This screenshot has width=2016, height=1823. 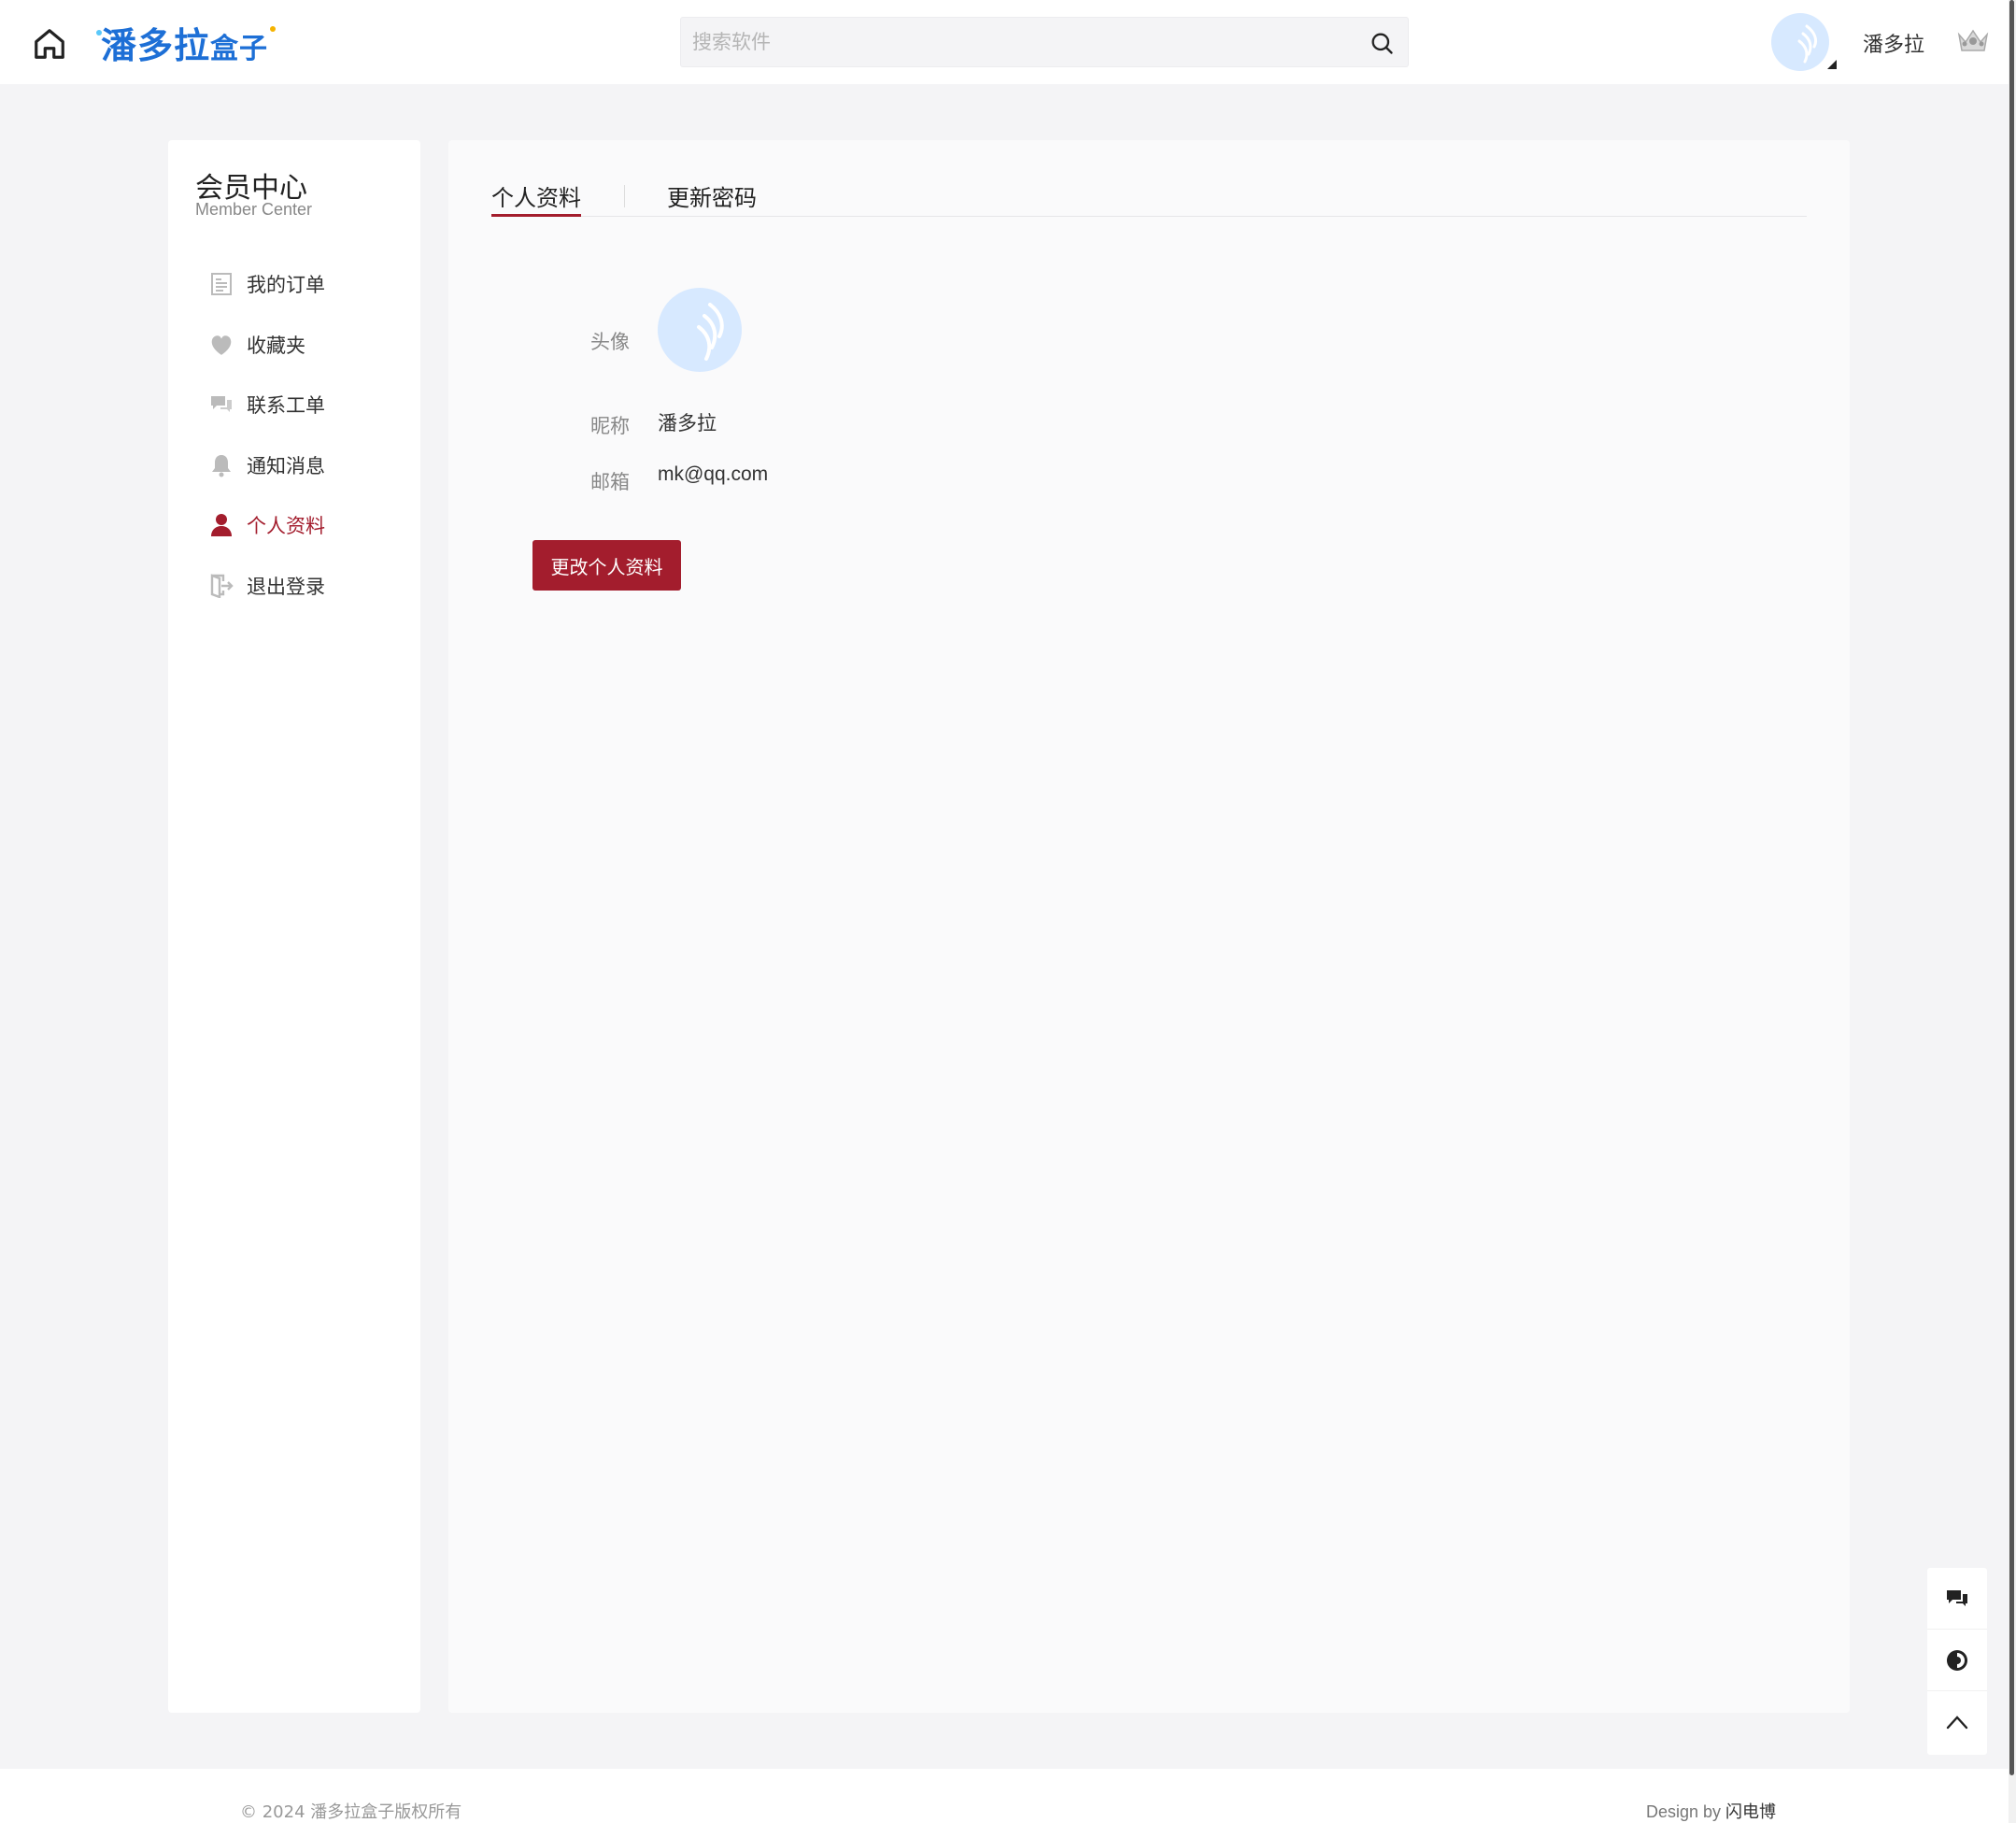 I want to click on profile-avatar, so click(x=700, y=330).